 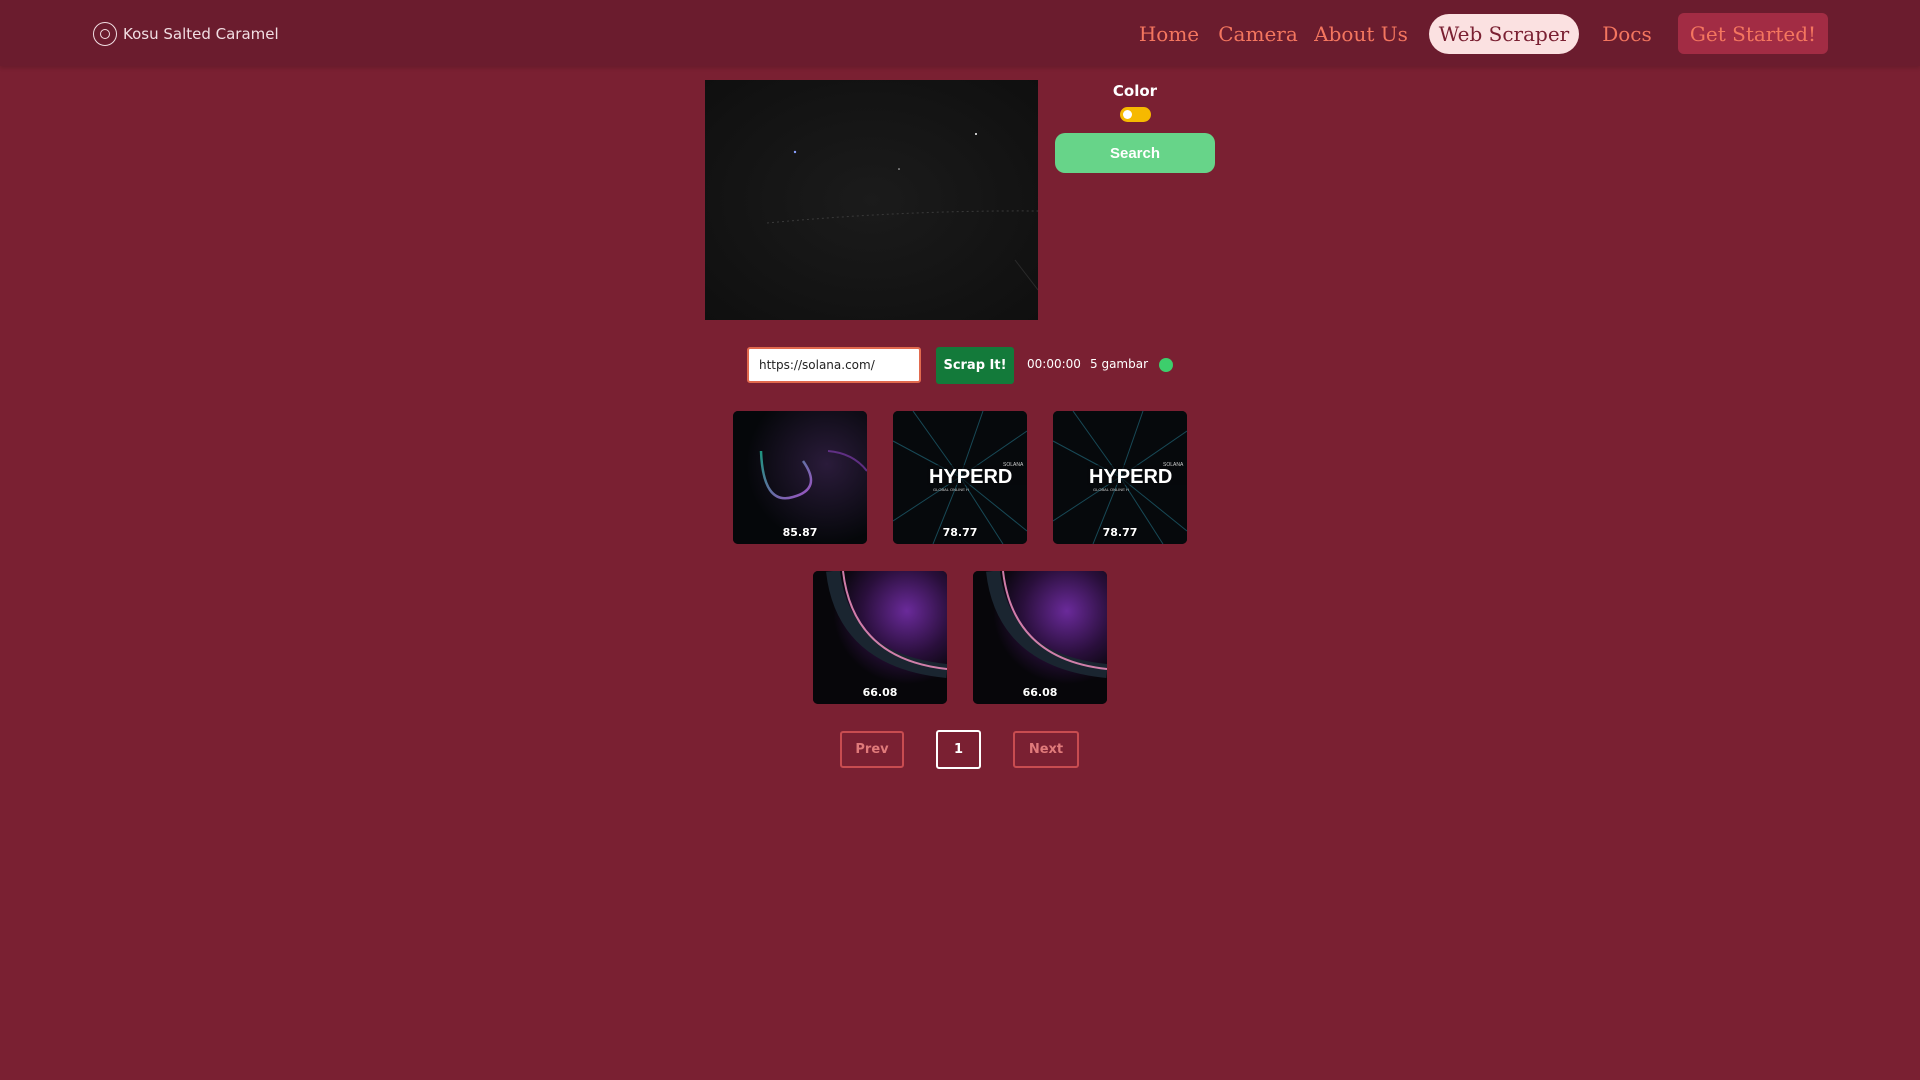 What do you see at coordinates (1258, 34) in the screenshot?
I see `nav-camera-link: Camera` at bounding box center [1258, 34].